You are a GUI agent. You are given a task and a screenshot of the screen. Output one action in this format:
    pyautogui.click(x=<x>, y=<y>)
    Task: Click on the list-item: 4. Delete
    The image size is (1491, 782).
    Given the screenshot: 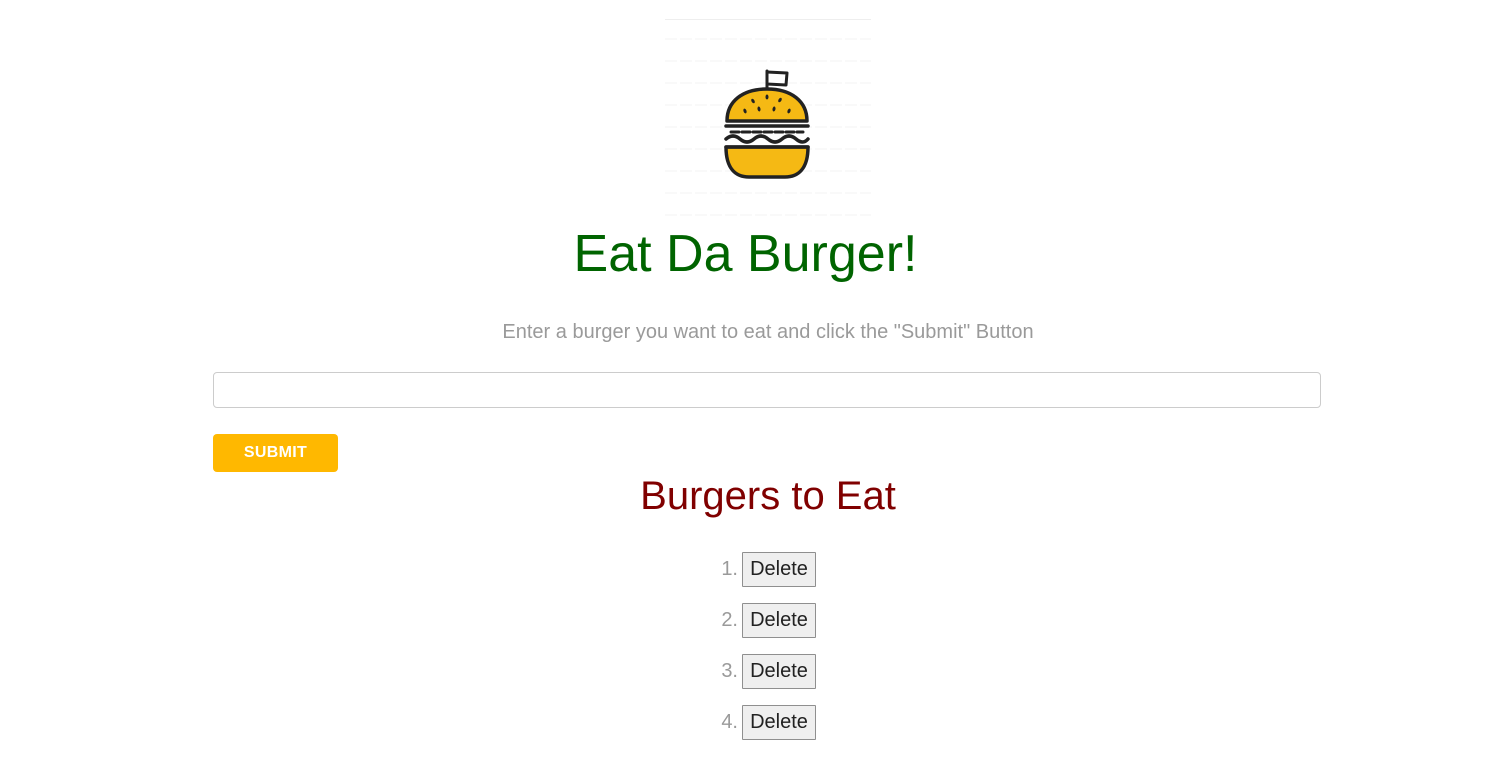 What is the action you would take?
    pyautogui.click(x=764, y=722)
    